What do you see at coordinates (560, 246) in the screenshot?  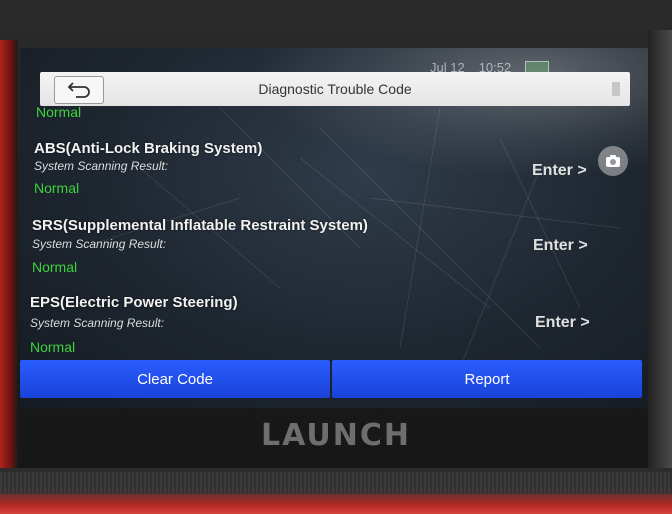 I see `enter-button-srs: Enter >` at bounding box center [560, 246].